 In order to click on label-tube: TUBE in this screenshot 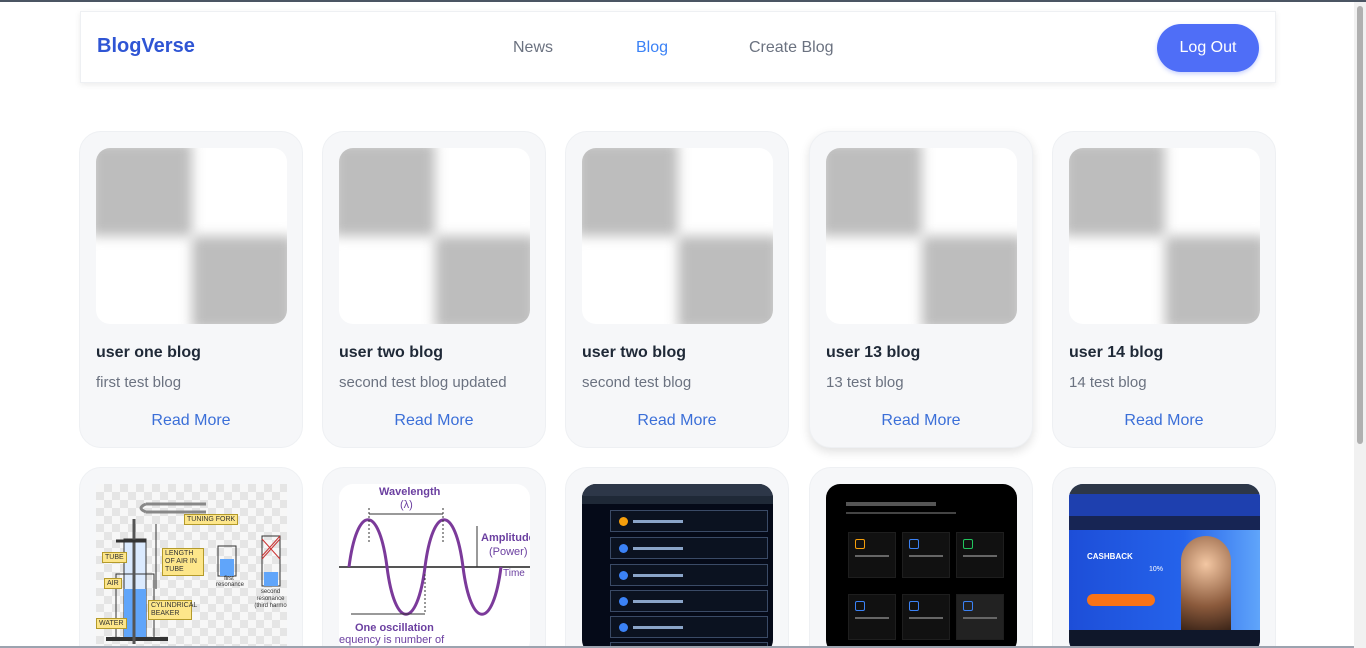, I will do `click(114, 557)`.